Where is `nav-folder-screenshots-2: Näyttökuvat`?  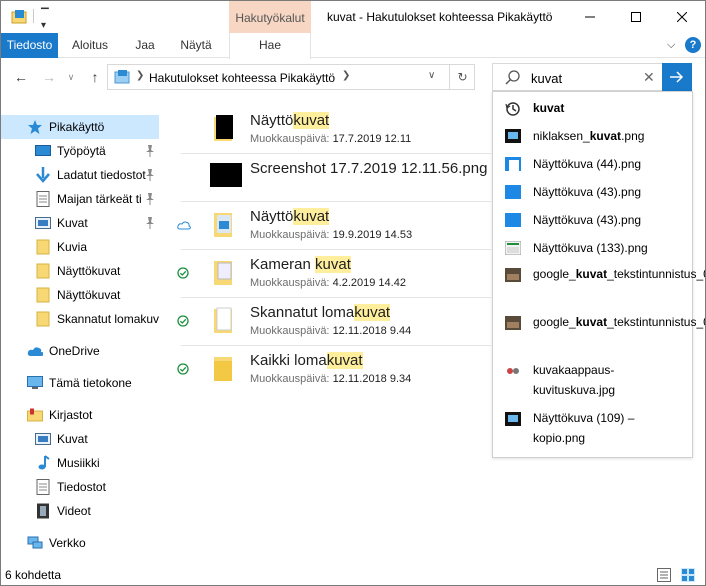
nav-folder-screenshots-2: Näyttökuvat is located at coordinates (80, 295).